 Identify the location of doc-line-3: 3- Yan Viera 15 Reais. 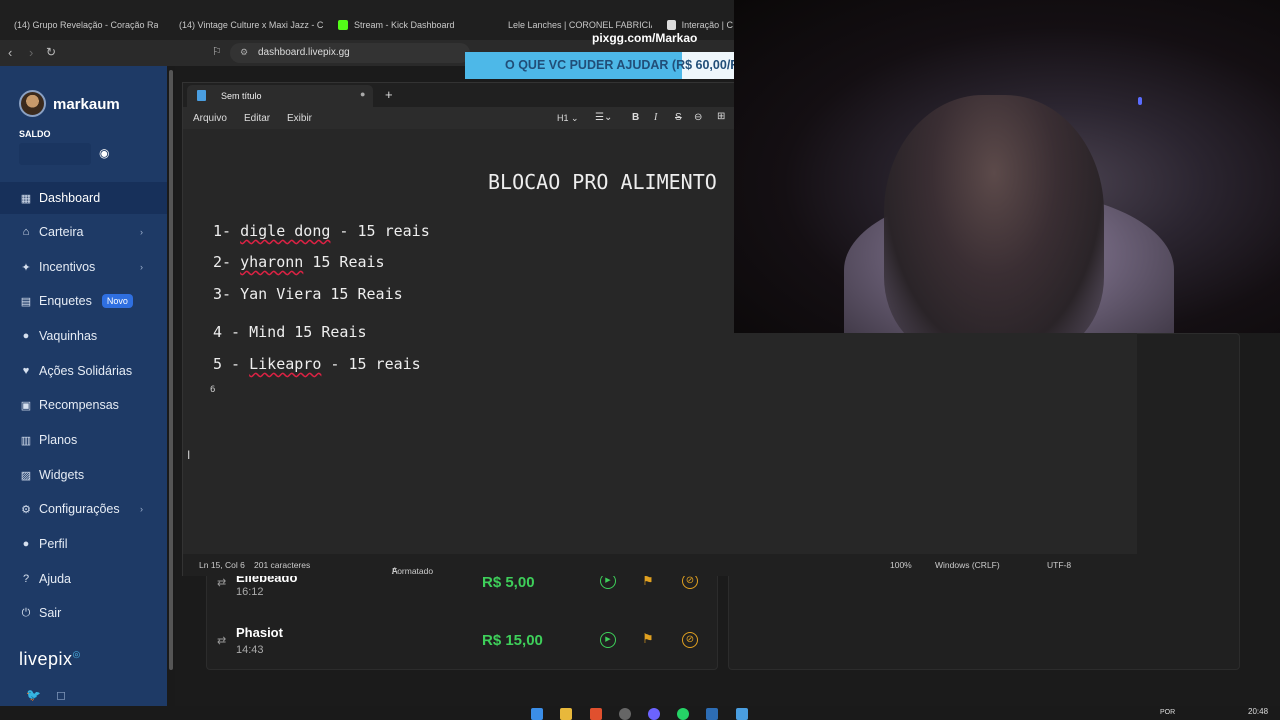
(308, 294).